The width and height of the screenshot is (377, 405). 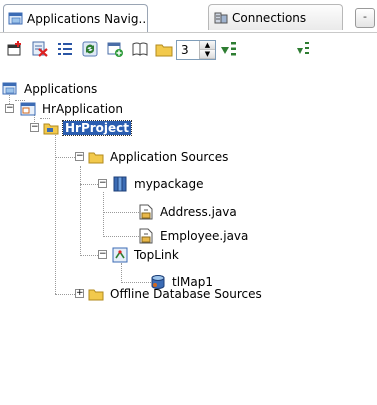 What do you see at coordinates (51, 129) in the screenshot?
I see `project-folder-icon` at bounding box center [51, 129].